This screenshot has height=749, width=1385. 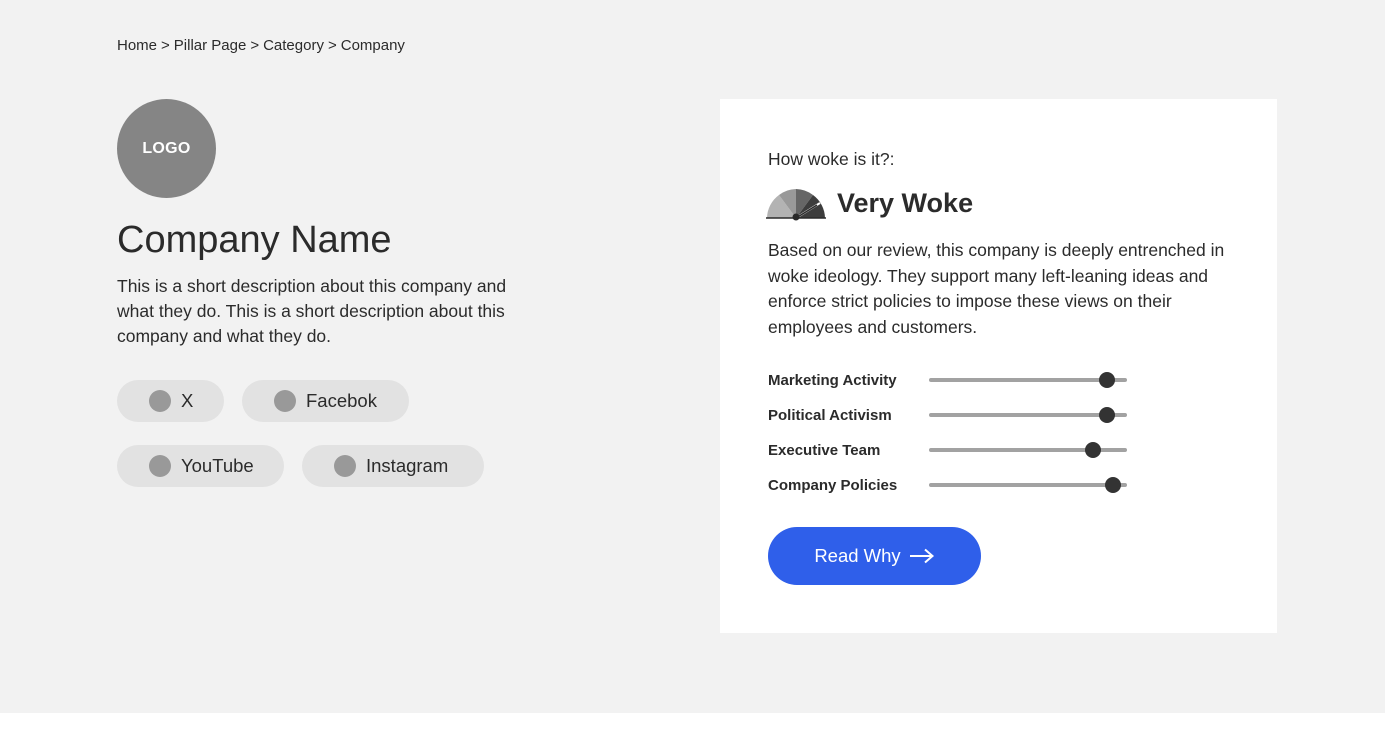 What do you see at coordinates (285, 401) in the screenshot?
I see `facebook-icon` at bounding box center [285, 401].